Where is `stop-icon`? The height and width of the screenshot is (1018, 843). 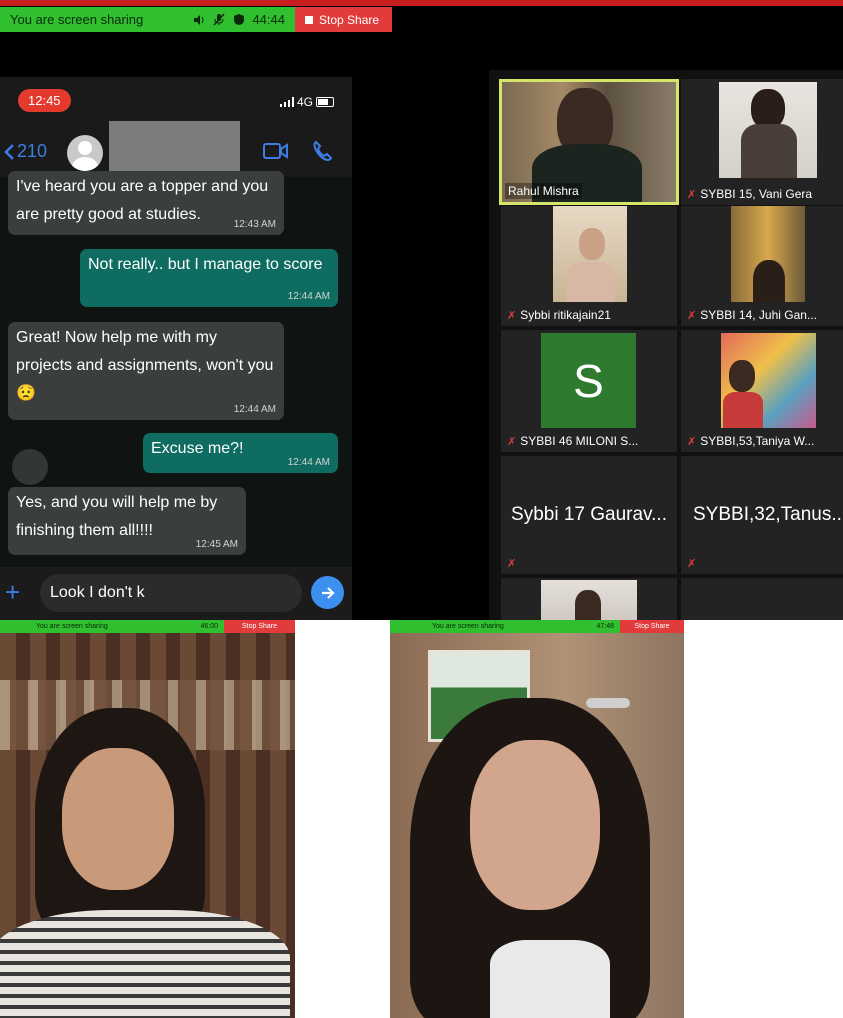
stop-icon is located at coordinates (309, 19).